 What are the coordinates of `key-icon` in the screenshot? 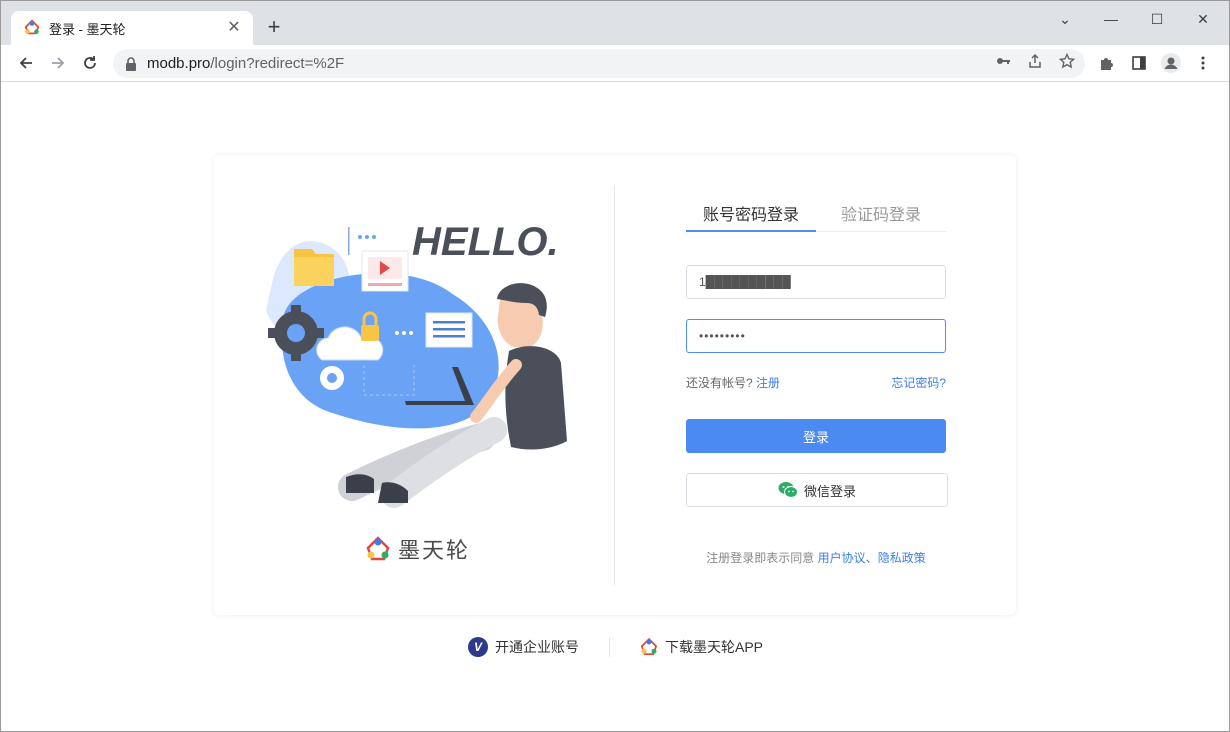 It's located at (1003, 63).